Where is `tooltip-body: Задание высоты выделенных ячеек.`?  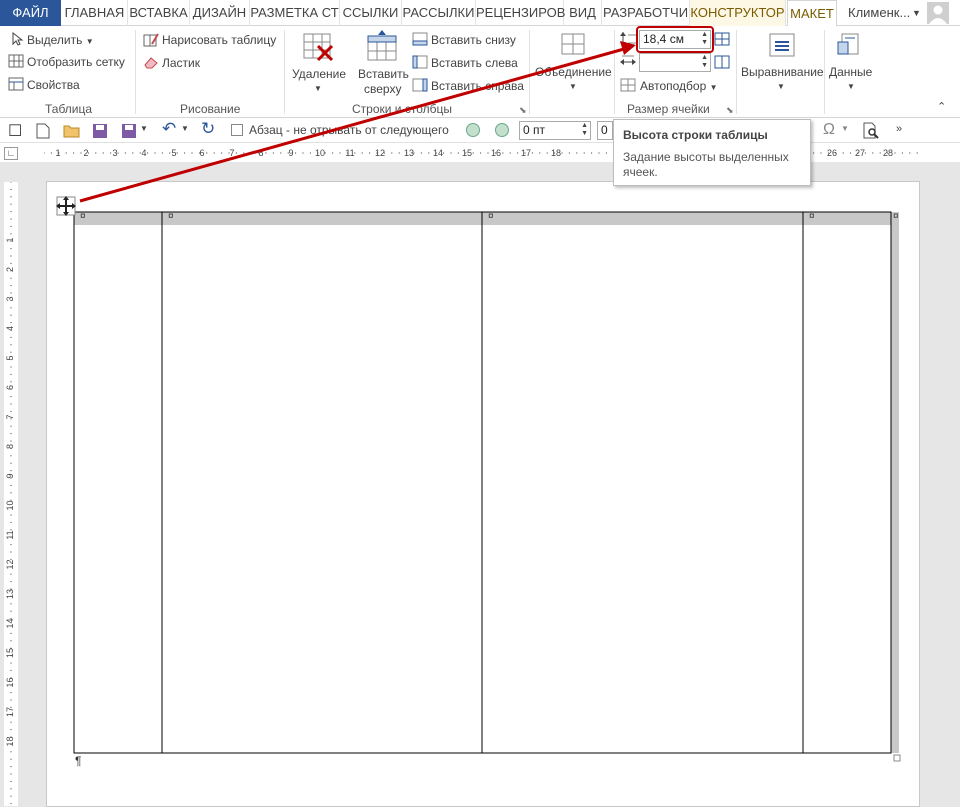
tooltip-body: Задание высоты выделенных ячеек. is located at coordinates (706, 164).